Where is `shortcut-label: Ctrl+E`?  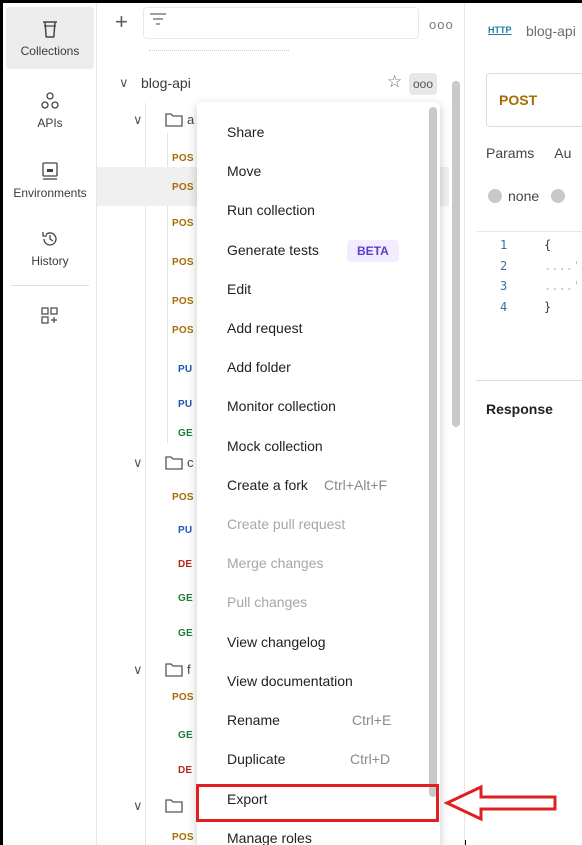
shortcut-label: Ctrl+E is located at coordinates (372, 720).